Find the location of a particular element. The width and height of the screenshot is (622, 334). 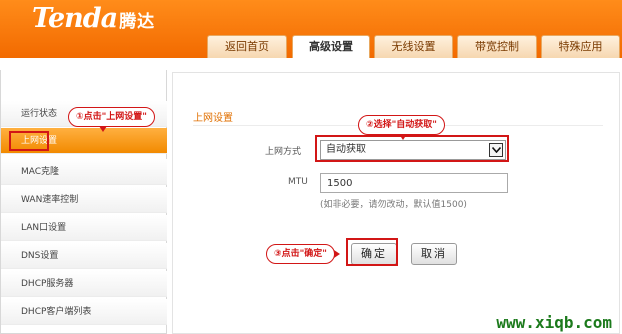

highlight-ok-button is located at coordinates (372, 252).